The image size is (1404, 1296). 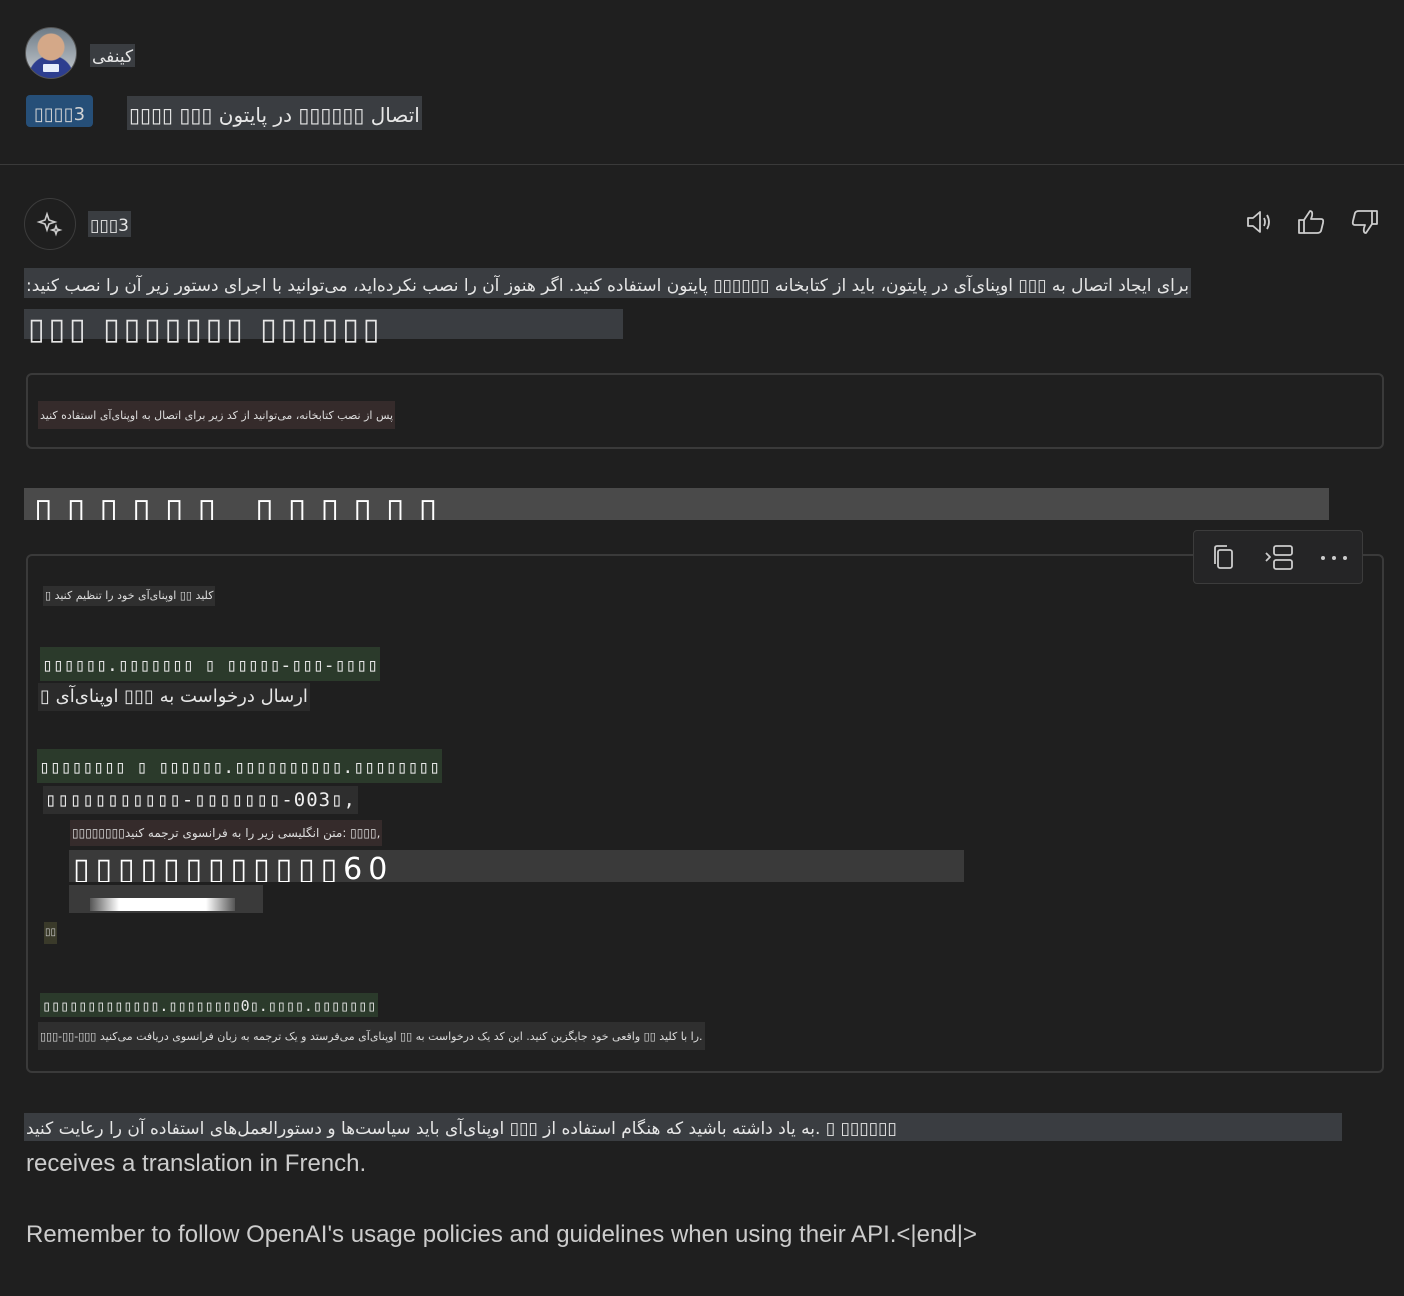 I want to click on speaker-icon, so click(x=1258, y=222).